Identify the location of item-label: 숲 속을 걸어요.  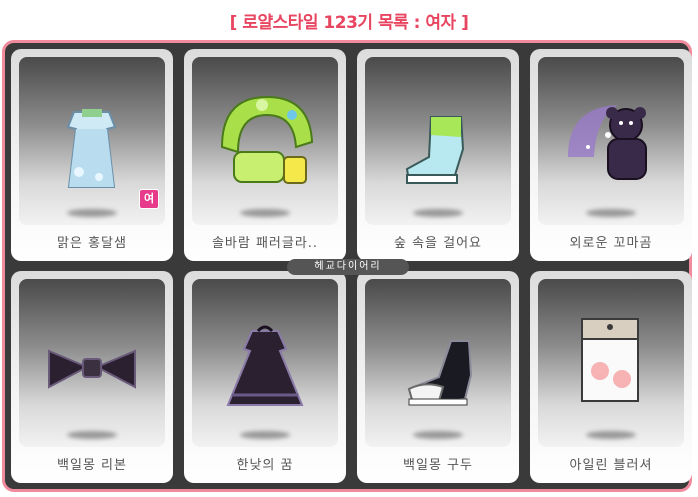
(438, 243).